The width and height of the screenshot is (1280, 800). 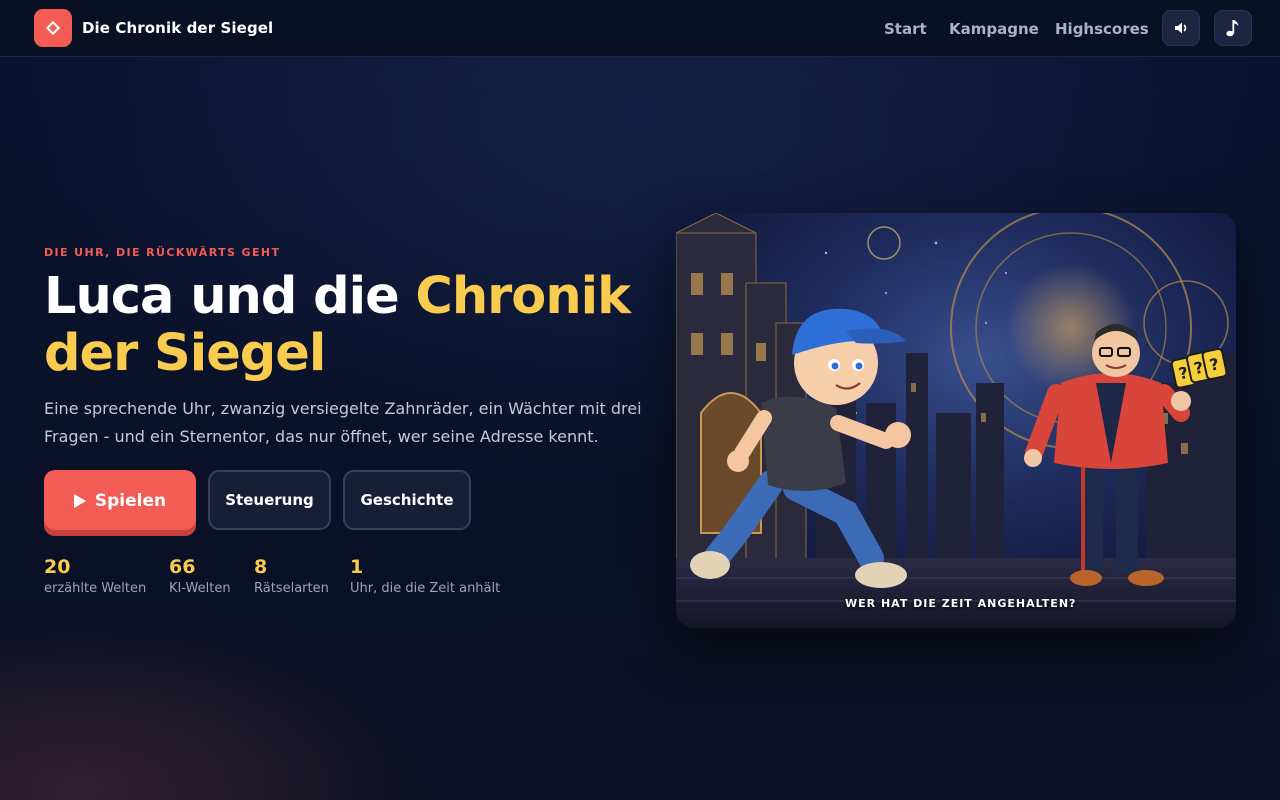 I want to click on stat-label: KI-Welten, so click(x=200, y=588).